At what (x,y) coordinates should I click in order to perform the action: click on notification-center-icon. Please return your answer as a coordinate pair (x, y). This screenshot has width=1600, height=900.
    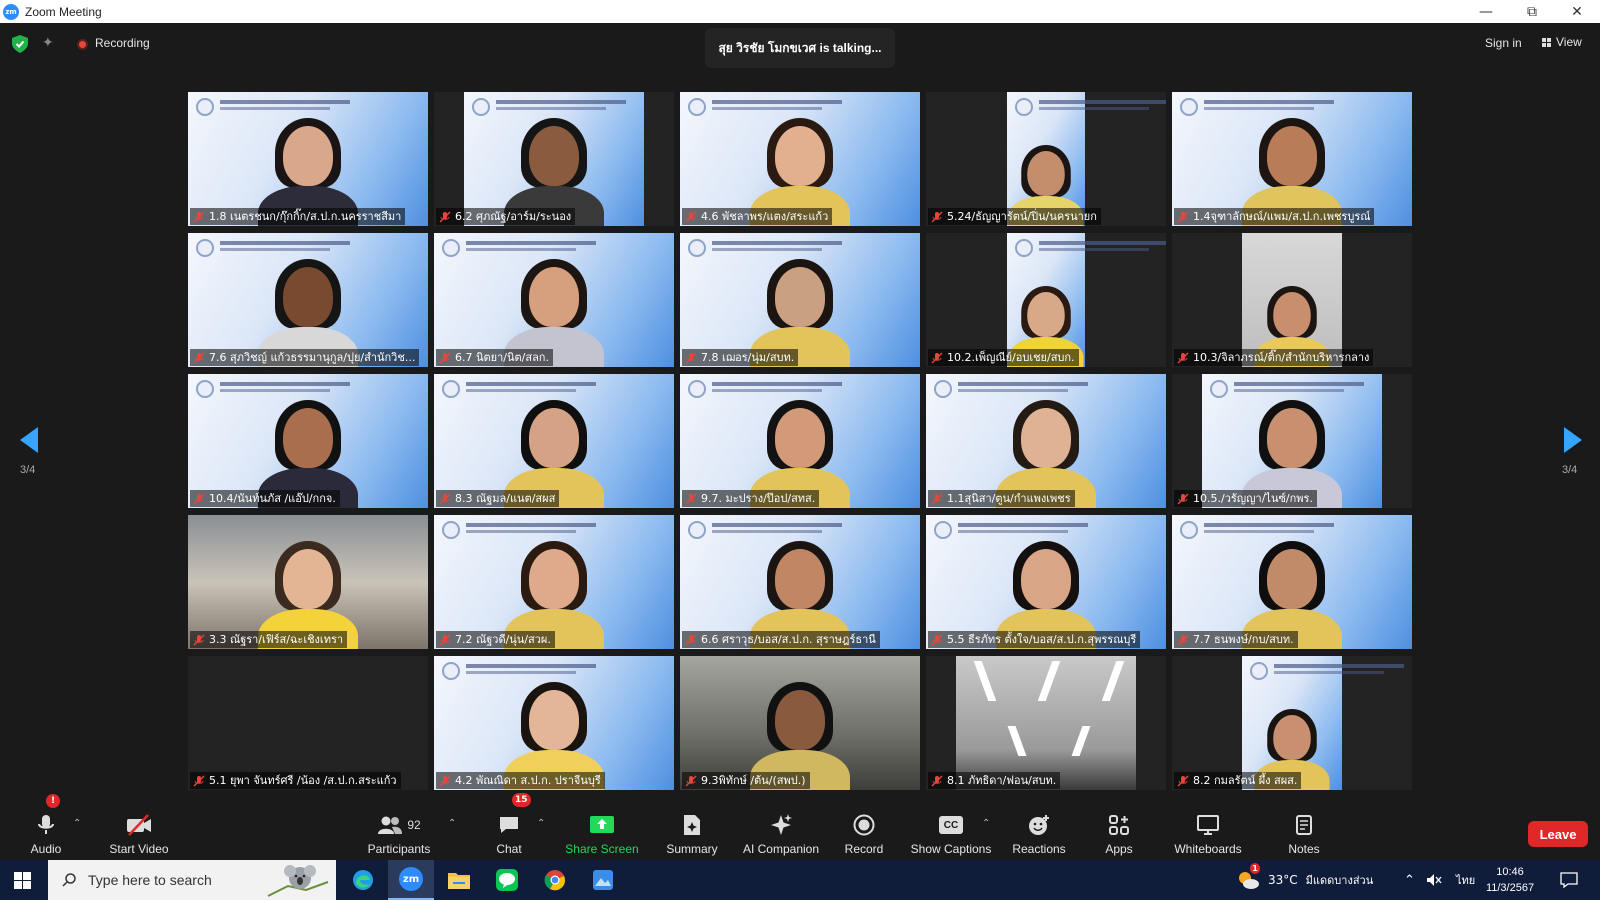
    Looking at the image, I should click on (1569, 880).